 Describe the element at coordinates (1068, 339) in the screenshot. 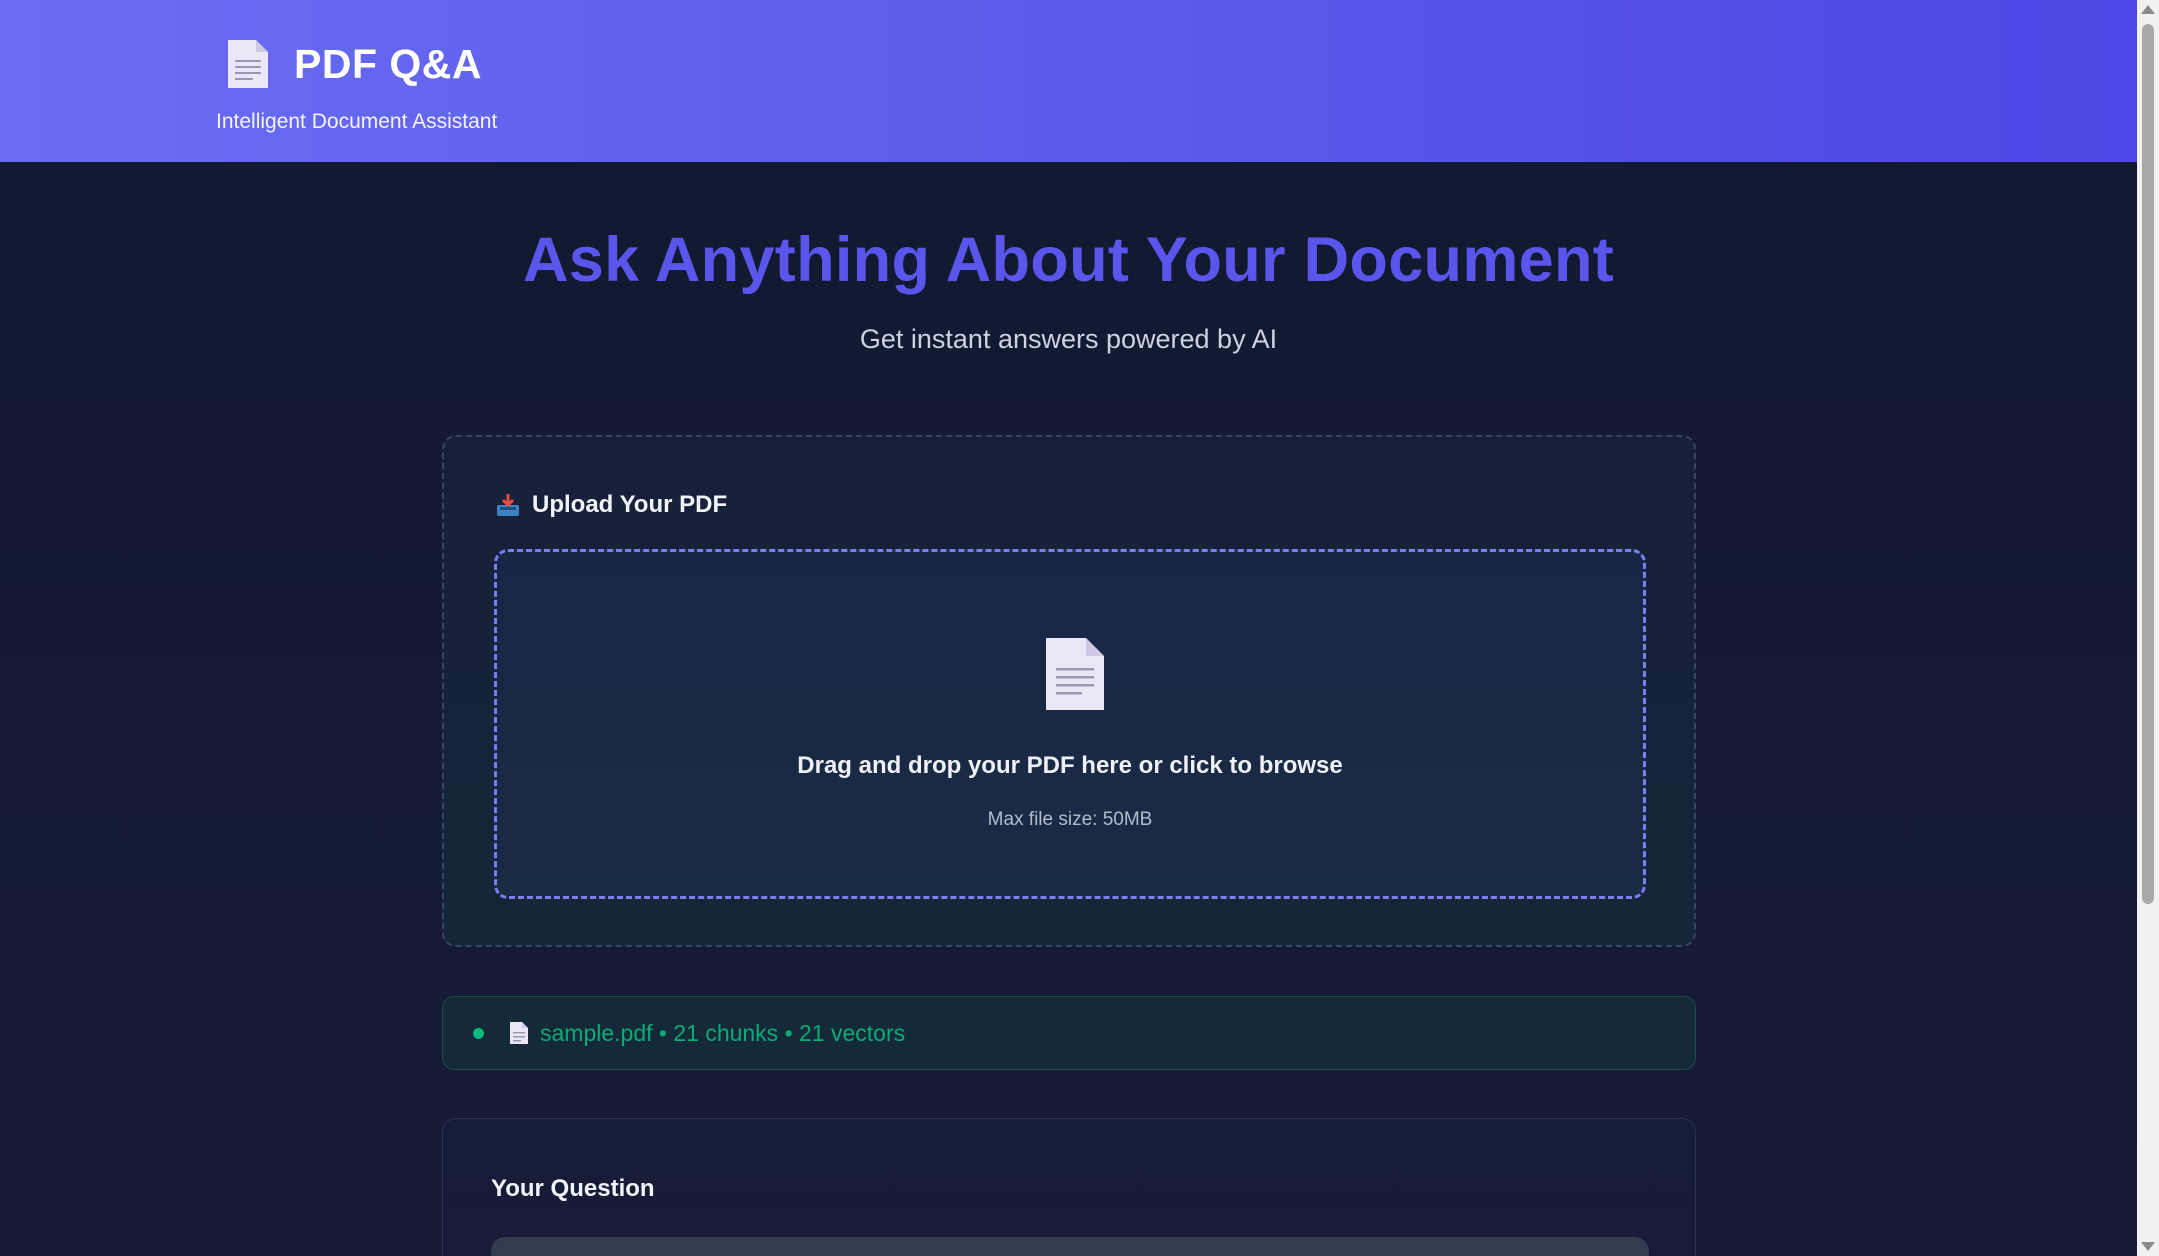

I see `hero-subtitle: Get instant answers powered by AI` at that location.